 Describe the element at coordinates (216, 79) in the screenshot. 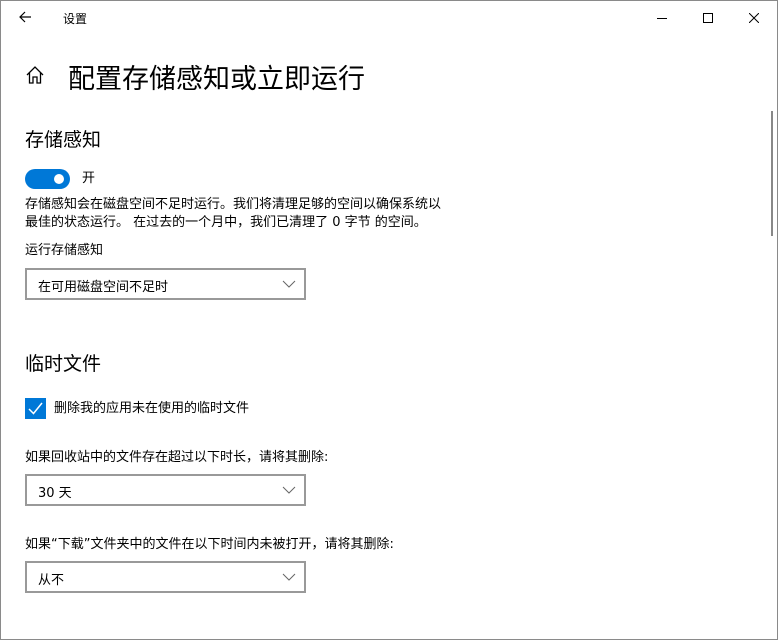

I see `page-title: 配置存储感知或立即运行` at that location.